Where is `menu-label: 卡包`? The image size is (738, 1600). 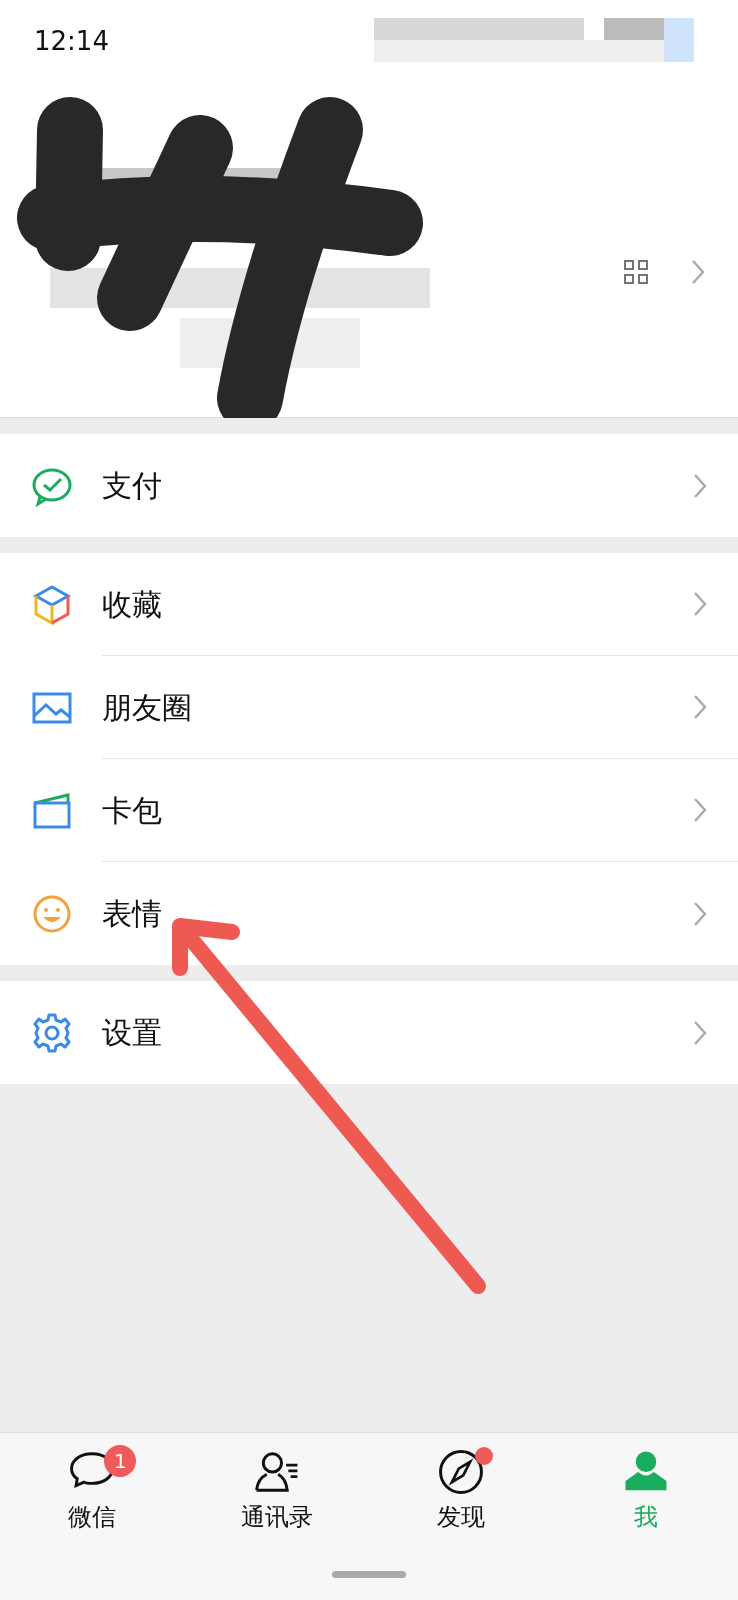 menu-label: 卡包 is located at coordinates (132, 810).